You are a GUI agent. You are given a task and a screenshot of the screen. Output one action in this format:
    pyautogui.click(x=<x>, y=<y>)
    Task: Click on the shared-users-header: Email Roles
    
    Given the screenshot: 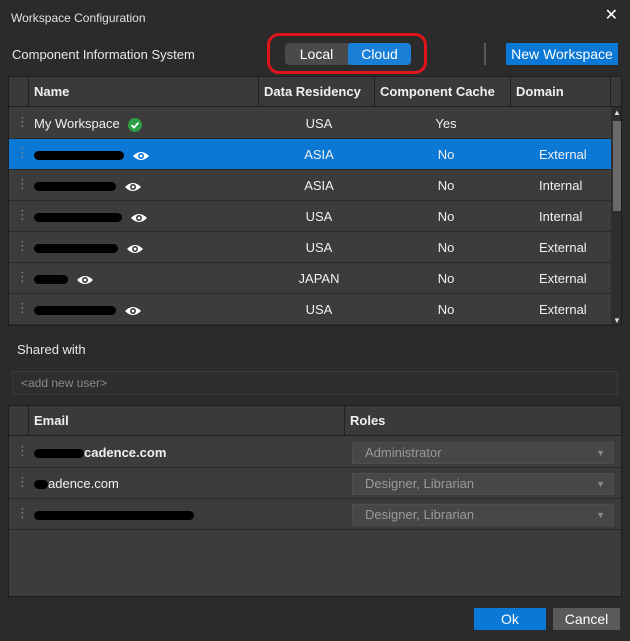 What is the action you would take?
    pyautogui.click(x=315, y=421)
    